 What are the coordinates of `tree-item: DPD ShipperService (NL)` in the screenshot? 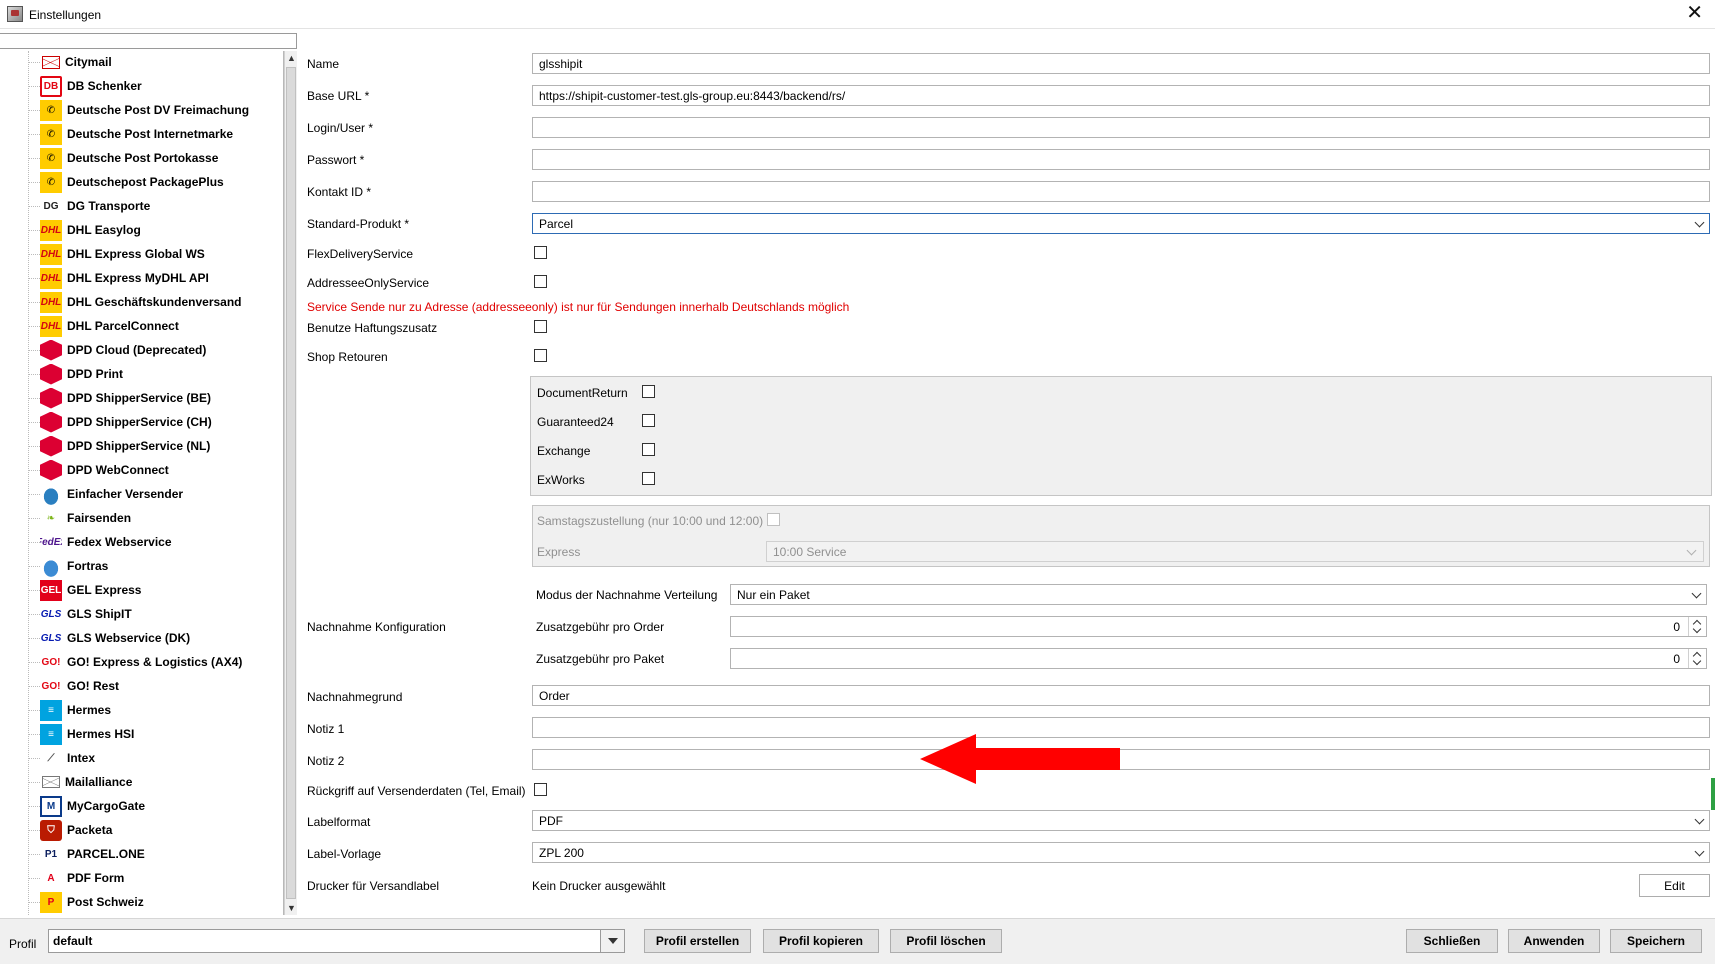 It's located at (155, 446).